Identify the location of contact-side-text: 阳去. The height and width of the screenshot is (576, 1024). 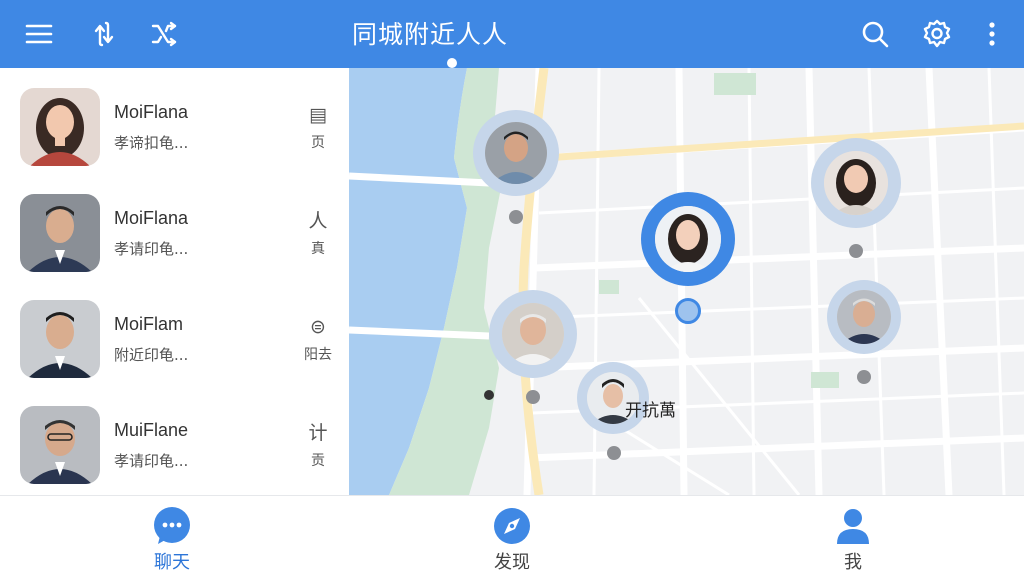
(318, 355).